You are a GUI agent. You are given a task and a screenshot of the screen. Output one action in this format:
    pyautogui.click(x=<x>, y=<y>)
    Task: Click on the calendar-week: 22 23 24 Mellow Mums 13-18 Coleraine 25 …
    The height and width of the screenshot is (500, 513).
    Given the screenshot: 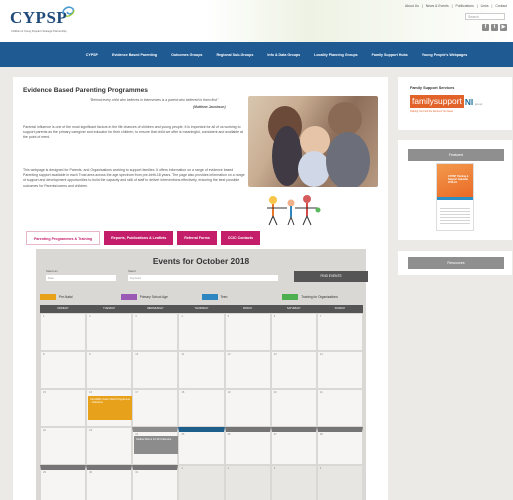 What is the action you would take?
    pyautogui.click(x=201, y=446)
    